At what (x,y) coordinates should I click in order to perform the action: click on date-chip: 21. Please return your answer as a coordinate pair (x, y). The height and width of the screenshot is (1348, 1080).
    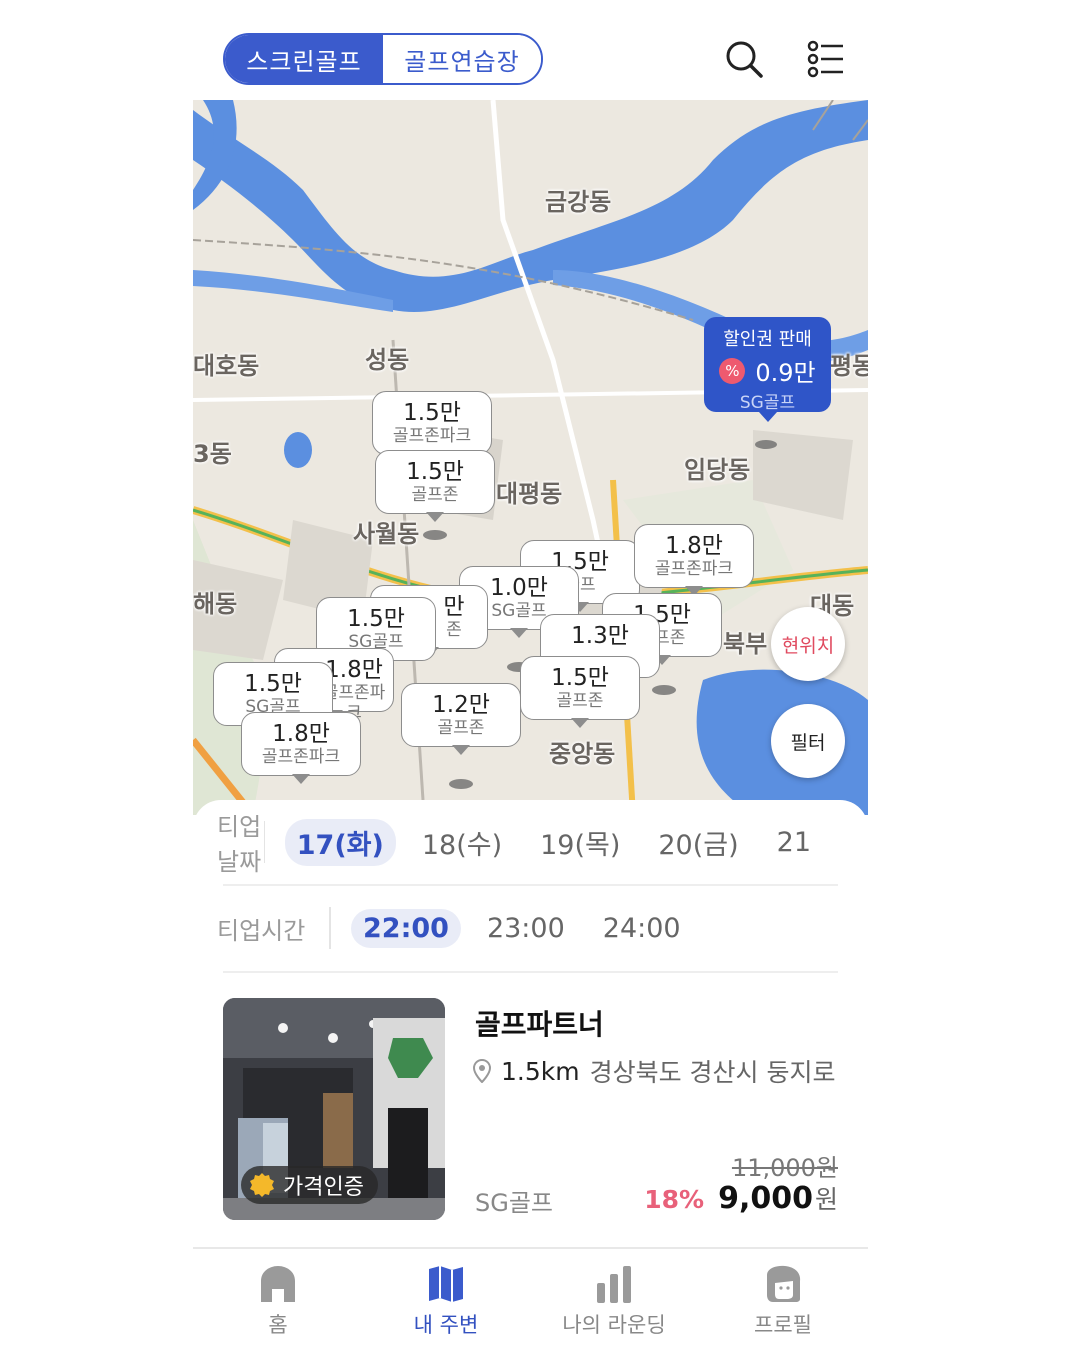
    Looking at the image, I should click on (794, 842).